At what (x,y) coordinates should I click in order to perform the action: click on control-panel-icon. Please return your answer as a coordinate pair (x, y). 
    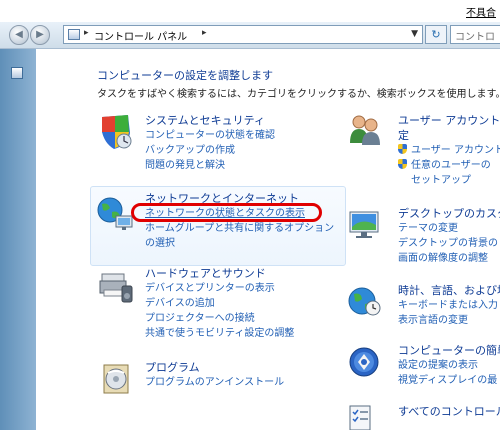
    Looking at the image, I should click on (74, 34).